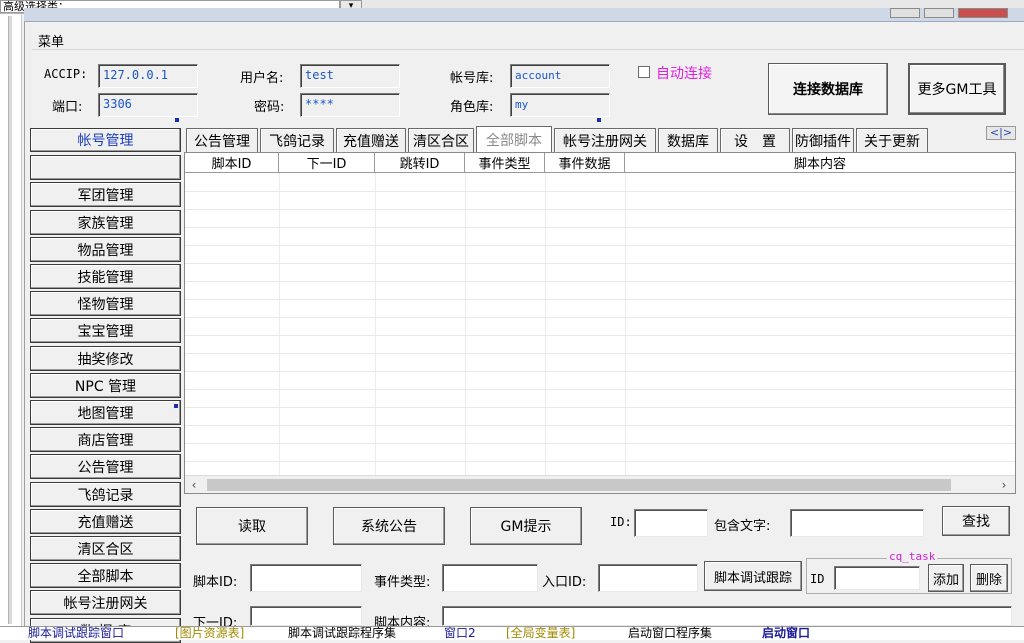 Image resolution: width=1024 pixels, height=643 pixels. What do you see at coordinates (585, 163) in the screenshot?
I see `column-header: 事件数据` at bounding box center [585, 163].